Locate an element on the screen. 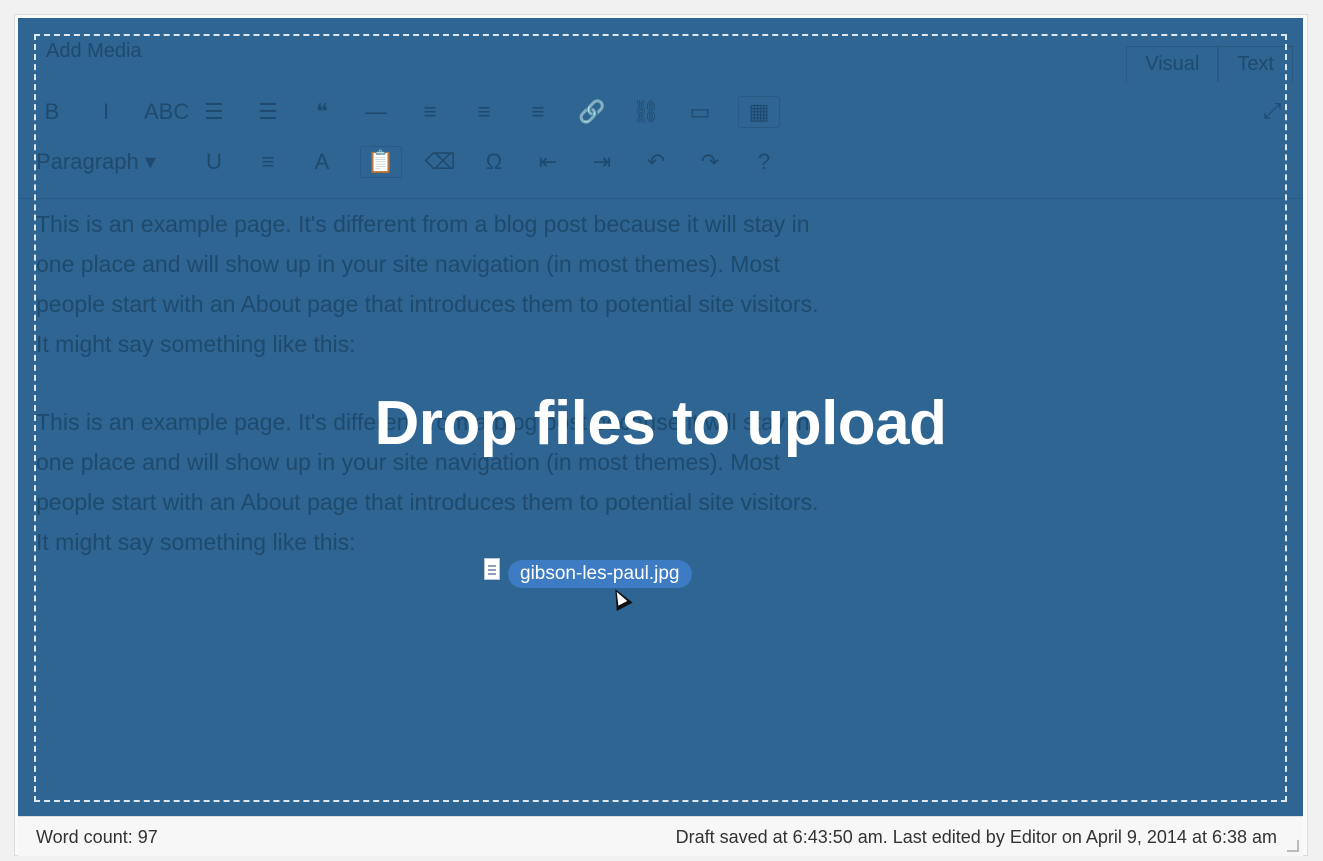  dragged-file-name: gibson-les-paul.jpg is located at coordinates (600, 574).